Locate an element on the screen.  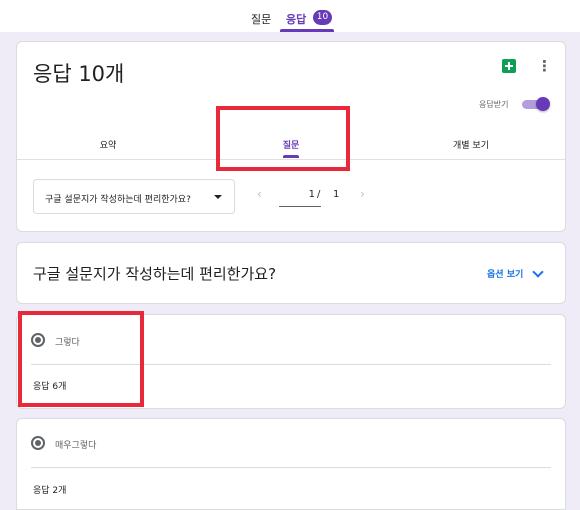
options-view-button: 옵션 보기 is located at coordinates (505, 273).